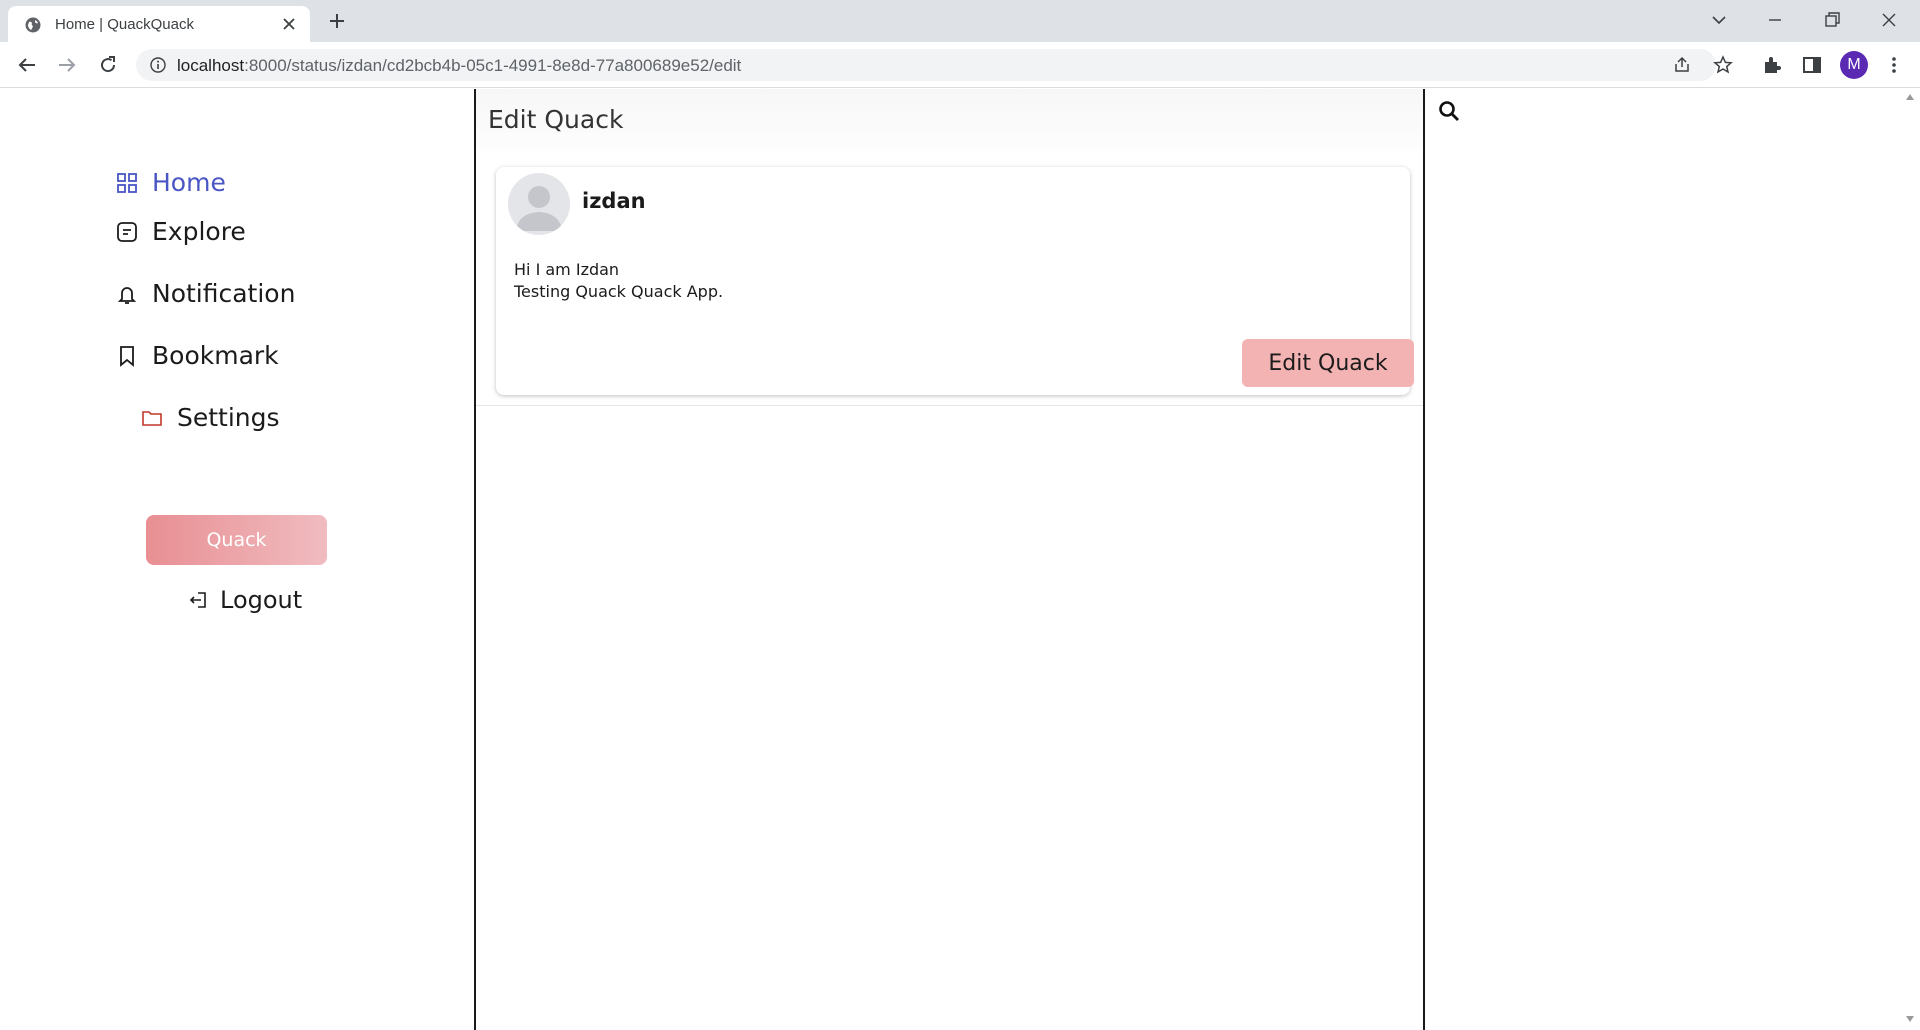 The width and height of the screenshot is (1920, 1030). What do you see at coordinates (152, 418) in the screenshot?
I see `folder-icon` at bounding box center [152, 418].